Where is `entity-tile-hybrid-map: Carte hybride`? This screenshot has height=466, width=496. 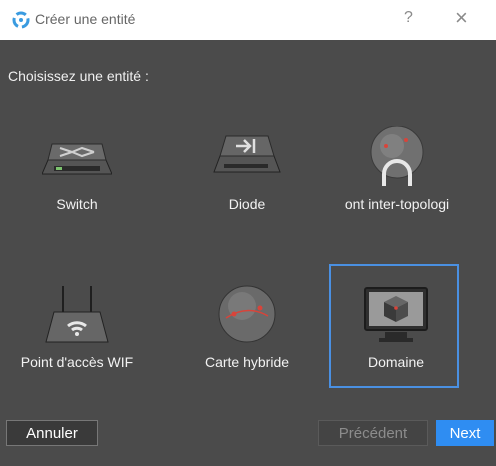 entity-tile-hybrid-map: Carte hybride is located at coordinates (245, 326).